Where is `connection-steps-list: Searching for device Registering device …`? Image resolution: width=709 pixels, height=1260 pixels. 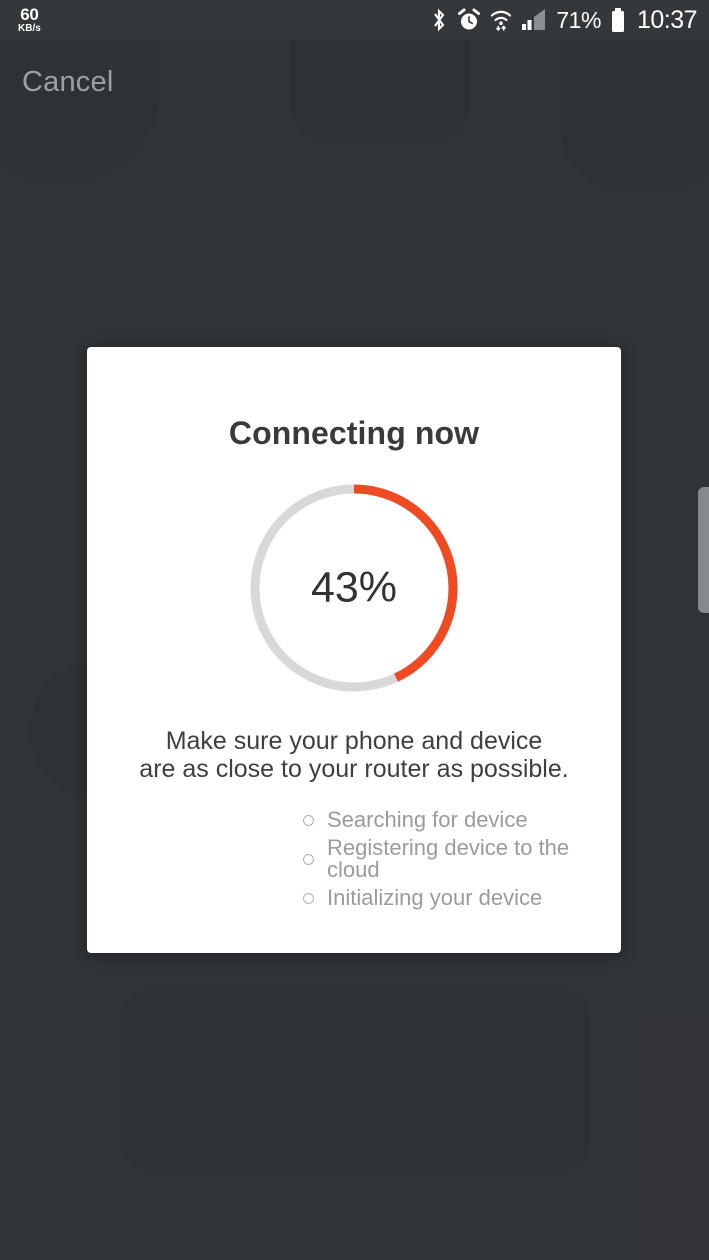 connection-steps-list: Searching for device Registering device … is located at coordinates (354, 862).